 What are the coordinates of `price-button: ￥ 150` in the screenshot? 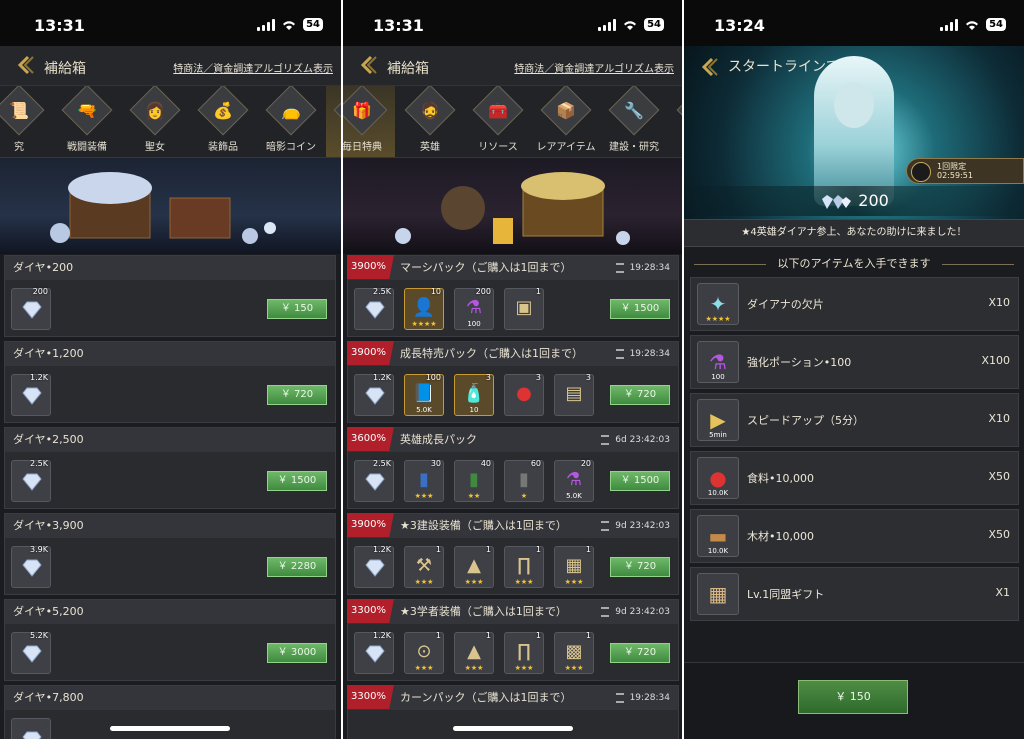 It's located at (297, 309).